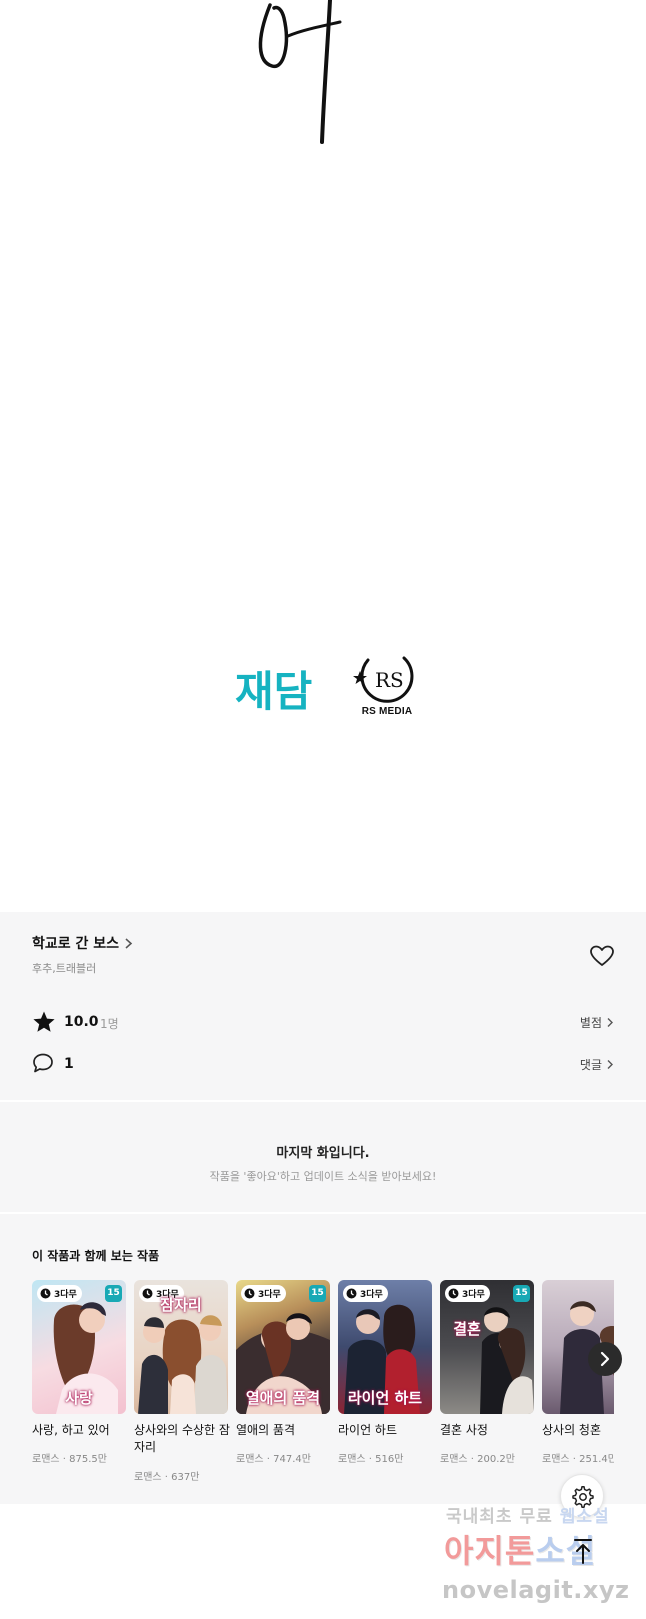 This screenshot has height=1619, width=646. I want to click on last-episode-title: 마지막 화입니다., so click(323, 1153).